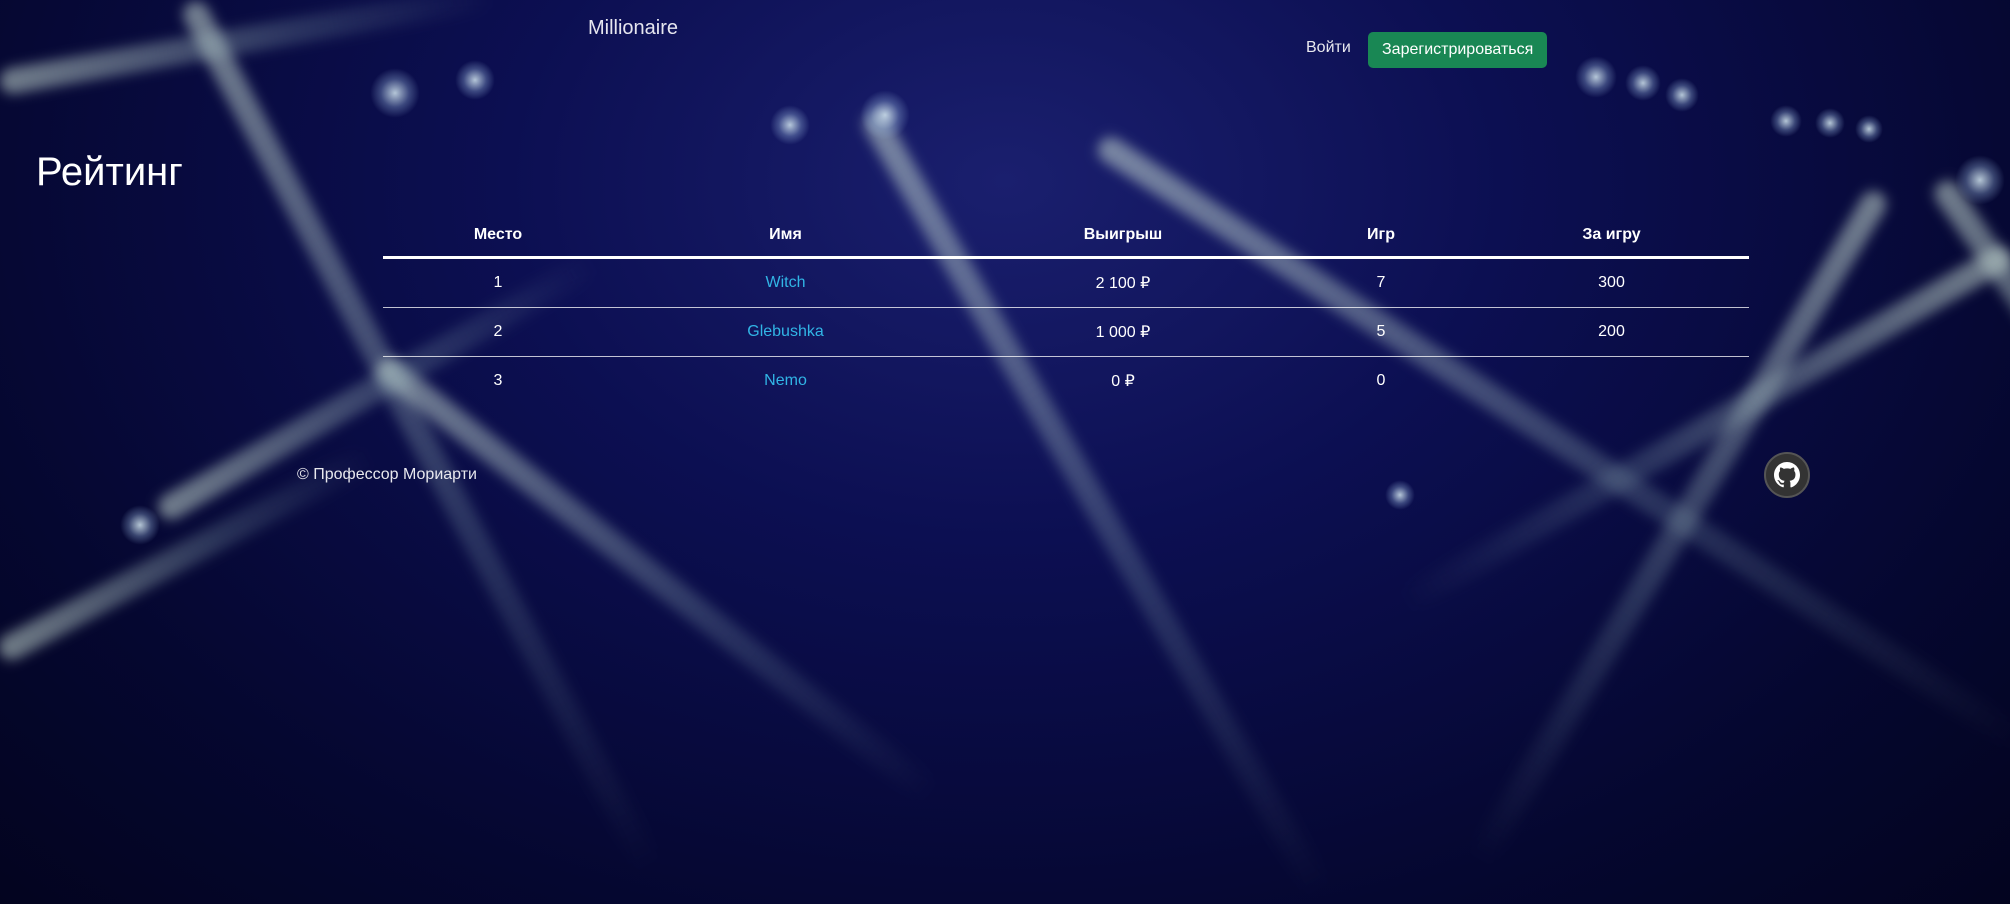 Image resolution: width=2010 pixels, height=904 pixels. I want to click on player-link: Glebushka, so click(785, 331).